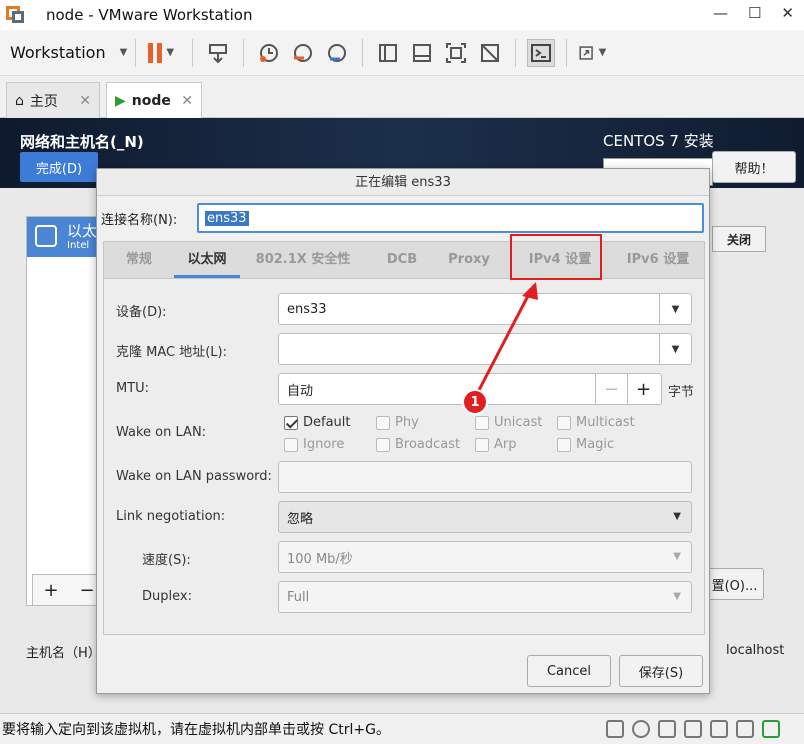  I want to click on done-button: 完成(D), so click(59, 167).